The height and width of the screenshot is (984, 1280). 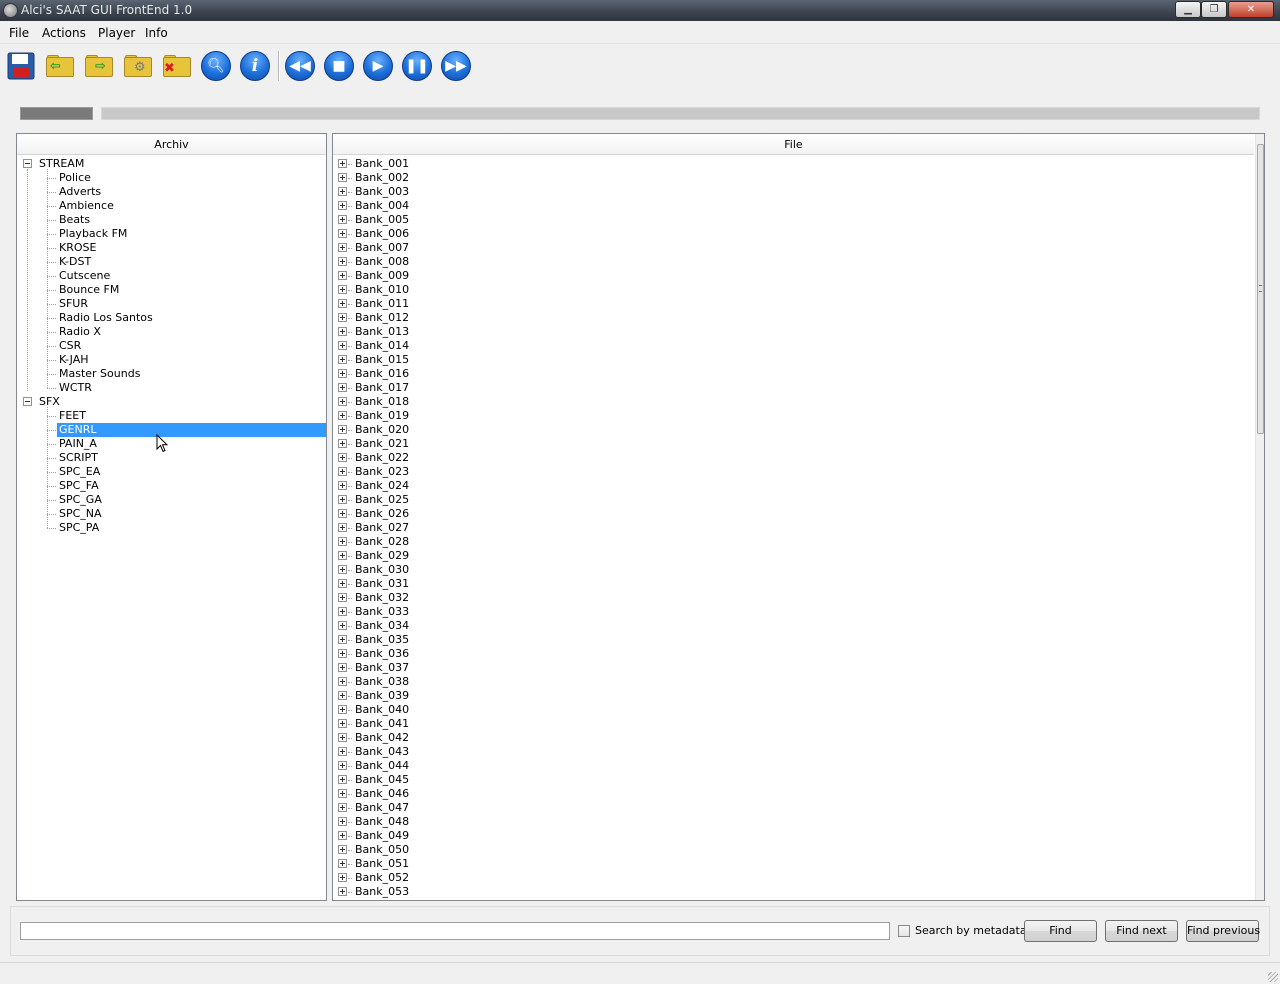 What do you see at coordinates (169, 290) in the screenshot?
I see `archive-item: Bounce FM` at bounding box center [169, 290].